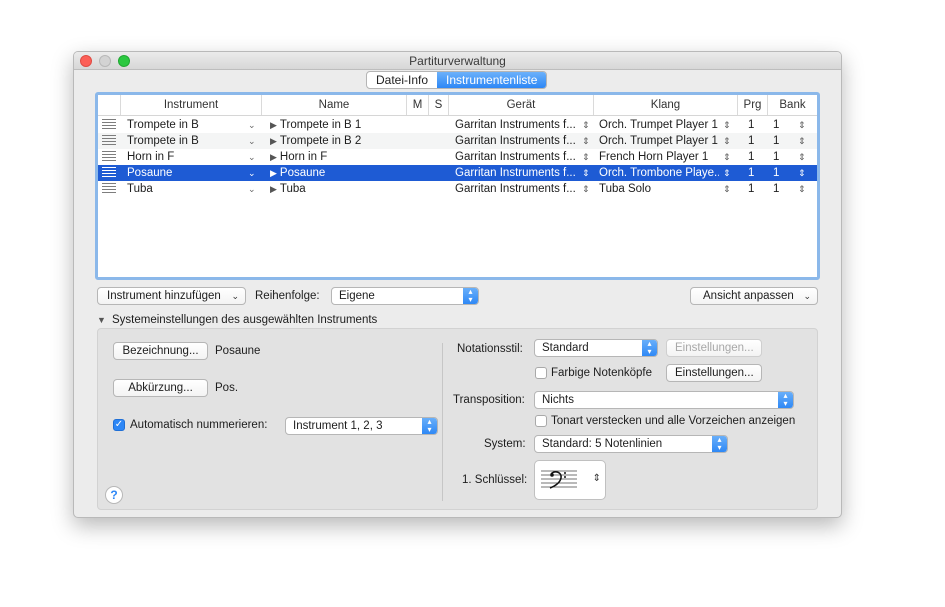 Image resolution: width=945 pixels, height=607 pixels. What do you see at coordinates (335, 189) in the screenshot?
I see `name-cell: ▶ Tuba` at bounding box center [335, 189].